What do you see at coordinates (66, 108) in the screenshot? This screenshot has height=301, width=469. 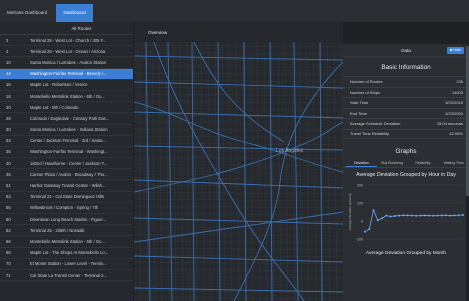 I see `route-row: 20 Maple Lot - 5th / Colorado` at bounding box center [66, 108].